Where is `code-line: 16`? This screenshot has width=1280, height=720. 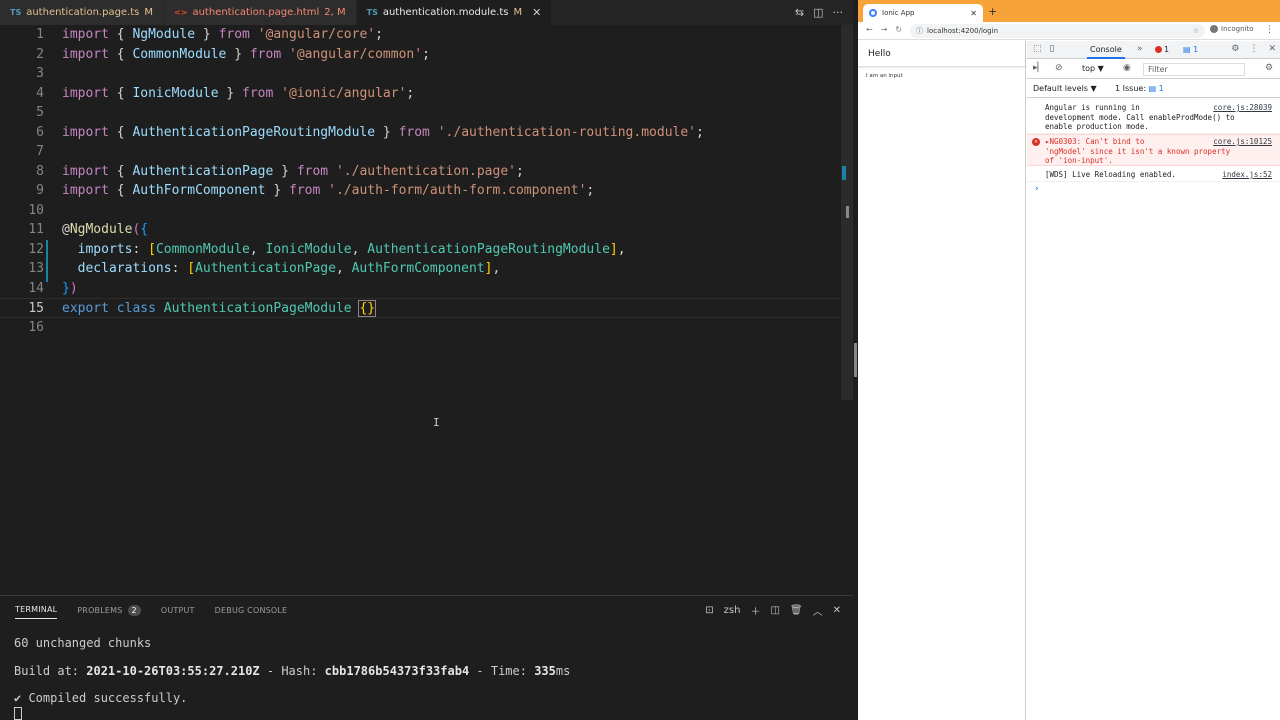 code-line: 16 is located at coordinates (420, 328).